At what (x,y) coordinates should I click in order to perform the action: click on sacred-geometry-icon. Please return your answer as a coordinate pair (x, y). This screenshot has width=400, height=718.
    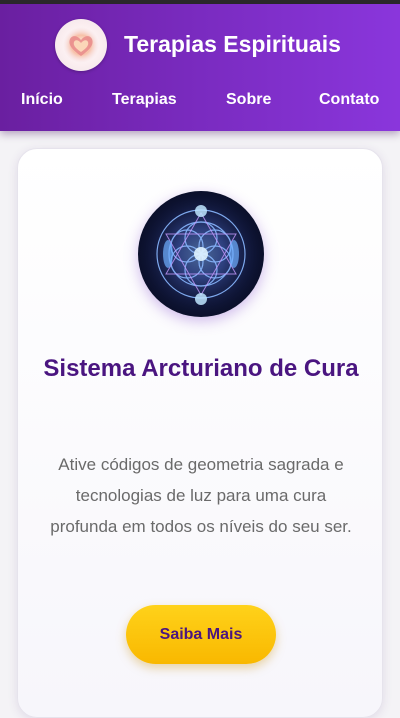
    Looking at the image, I should click on (201, 254).